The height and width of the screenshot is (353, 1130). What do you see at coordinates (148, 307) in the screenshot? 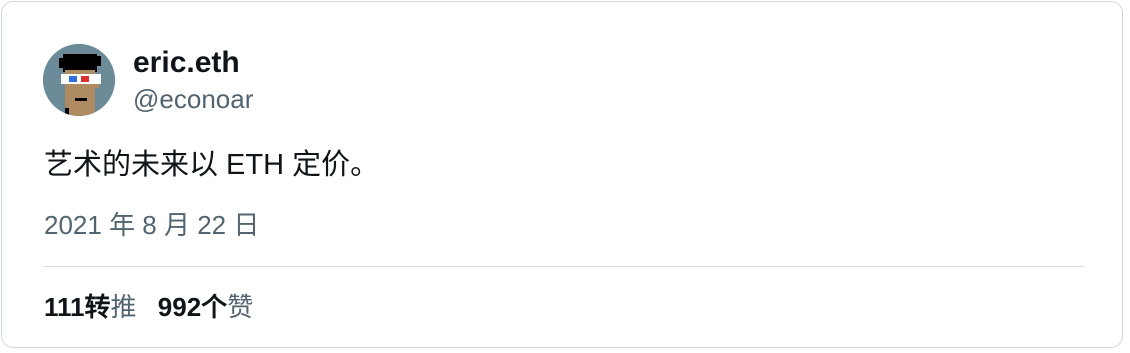
I see `tweet-stats: 111转推 992个赞` at bounding box center [148, 307].